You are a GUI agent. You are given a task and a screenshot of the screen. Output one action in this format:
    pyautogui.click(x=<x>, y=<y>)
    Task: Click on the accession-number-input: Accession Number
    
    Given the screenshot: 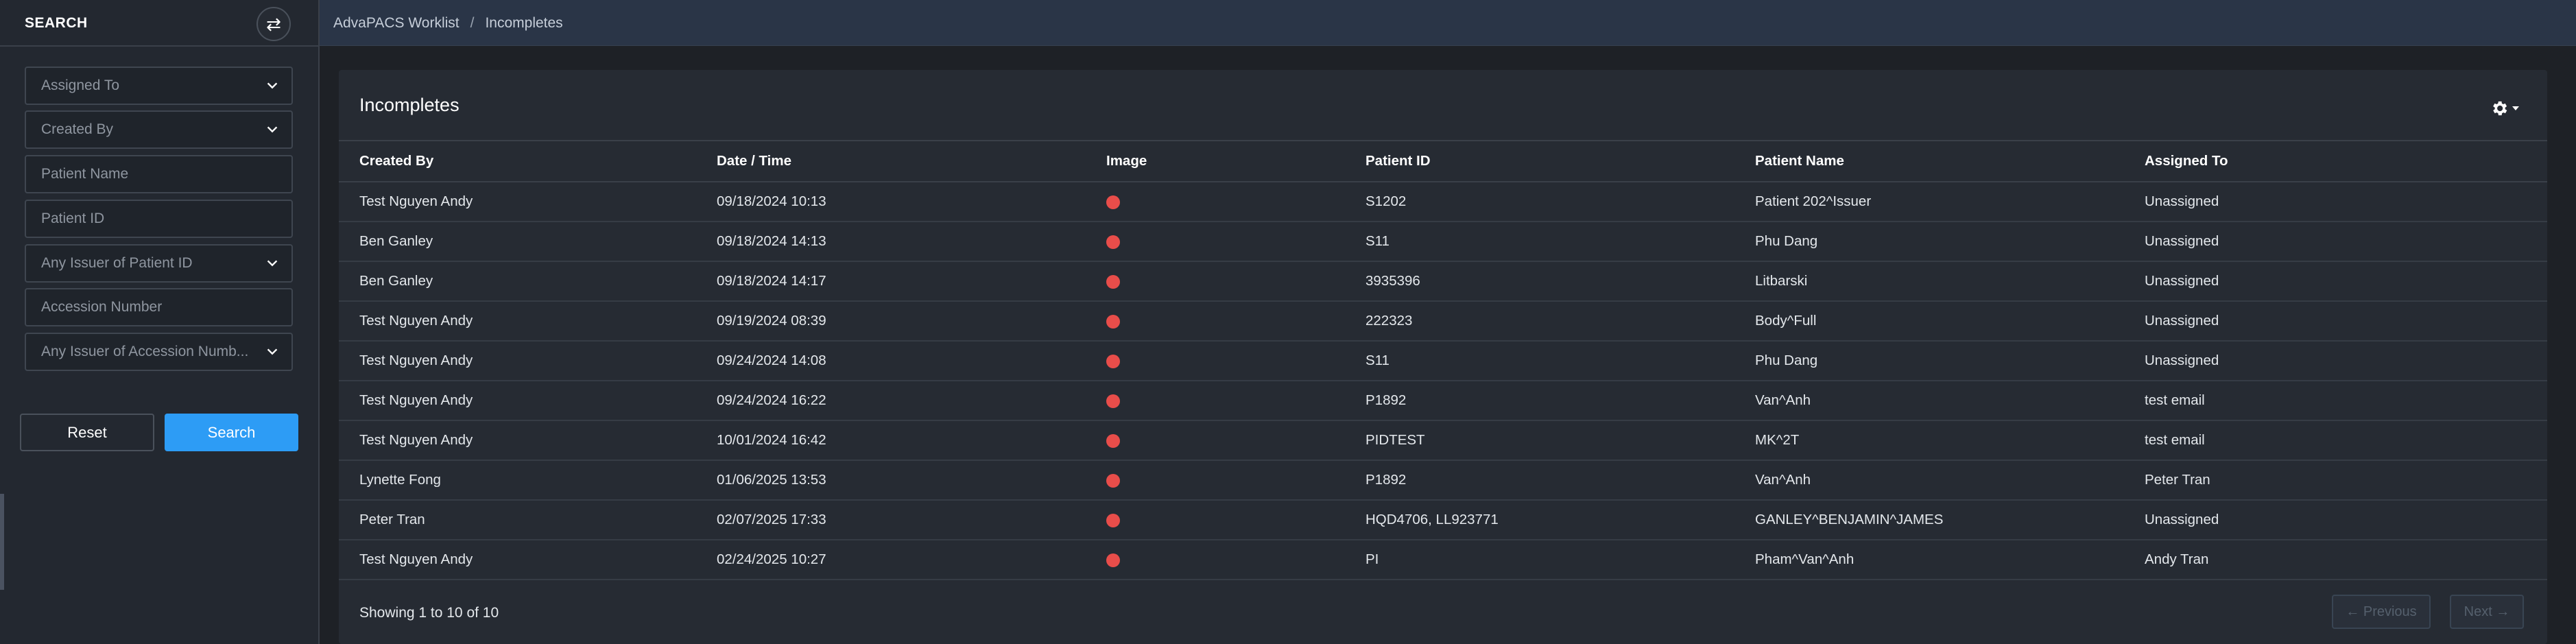 What is the action you would take?
    pyautogui.click(x=159, y=307)
    